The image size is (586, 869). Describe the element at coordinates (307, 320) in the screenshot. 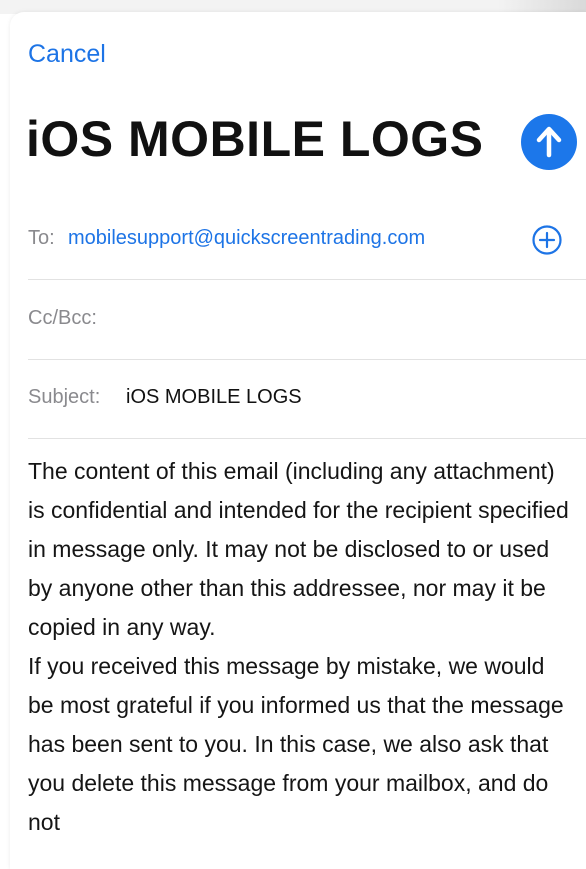

I see `cc-bcc-field-row: Cc/Bcc:` at that location.